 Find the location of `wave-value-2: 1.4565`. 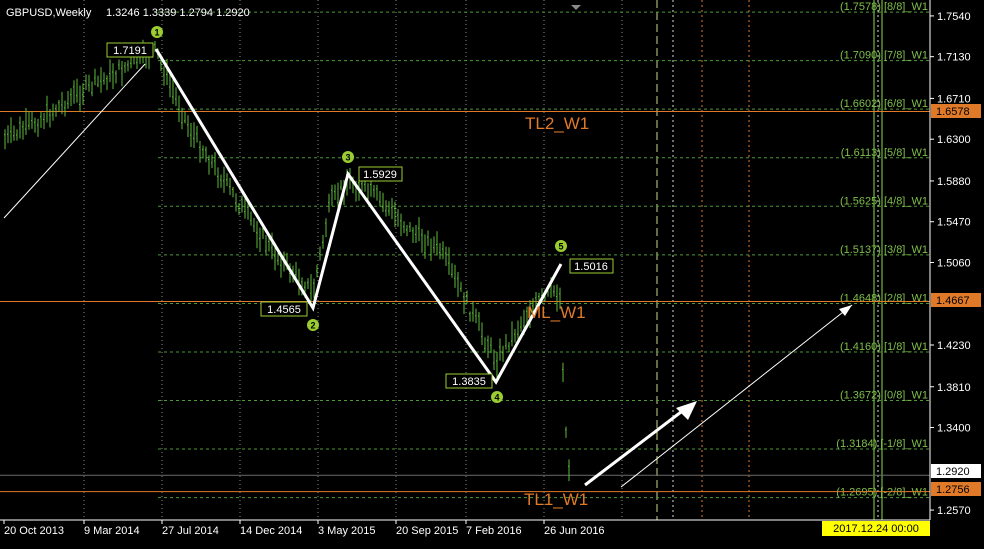

wave-value-2: 1.4565 is located at coordinates (284, 310).